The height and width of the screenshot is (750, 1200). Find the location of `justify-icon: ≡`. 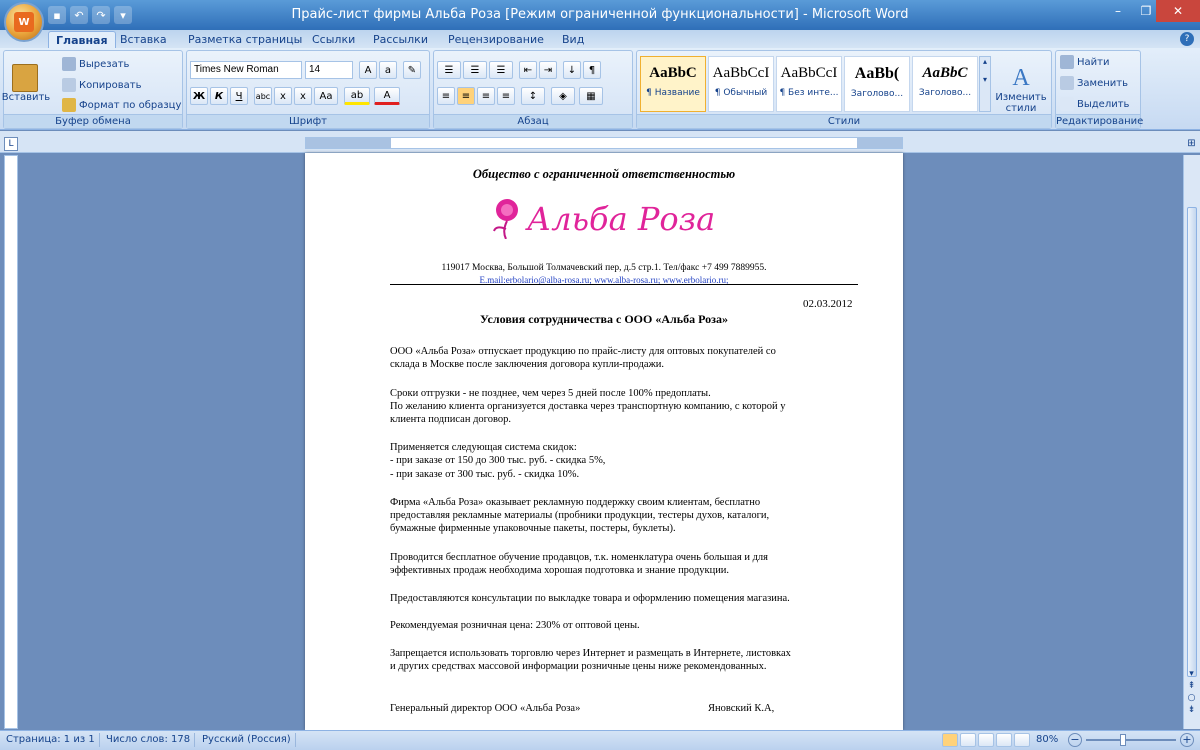

justify-icon: ≡ is located at coordinates (506, 96).